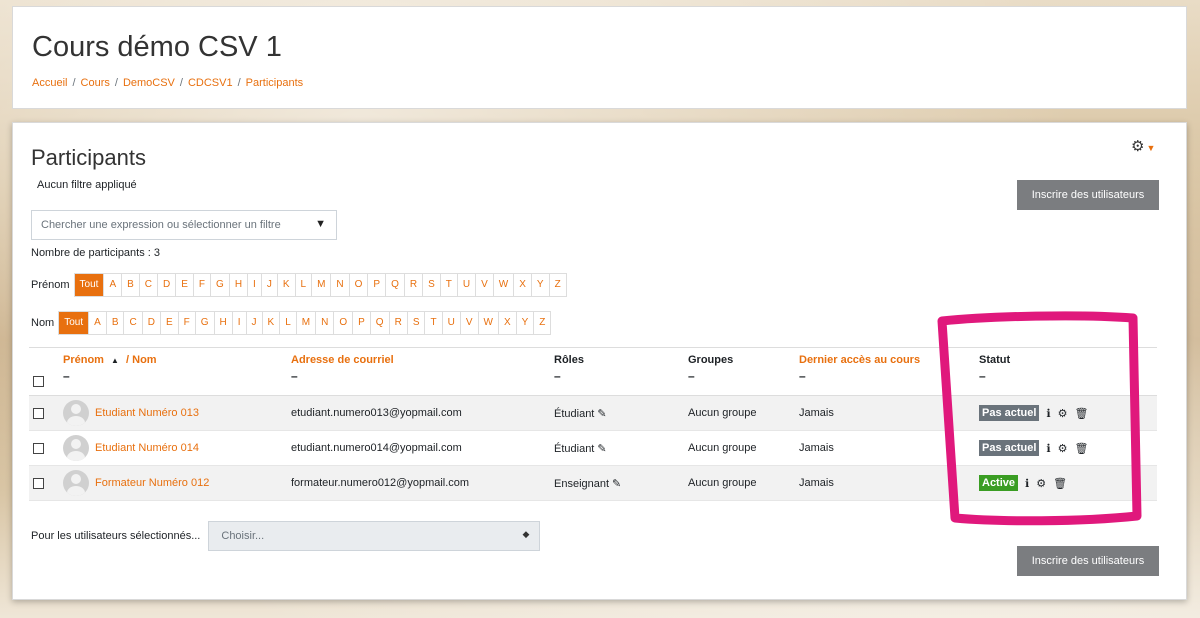 This screenshot has height=618, width=1200. Describe the element at coordinates (885, 413) in the screenshot. I see `user-lastaccess: Jamais` at that location.